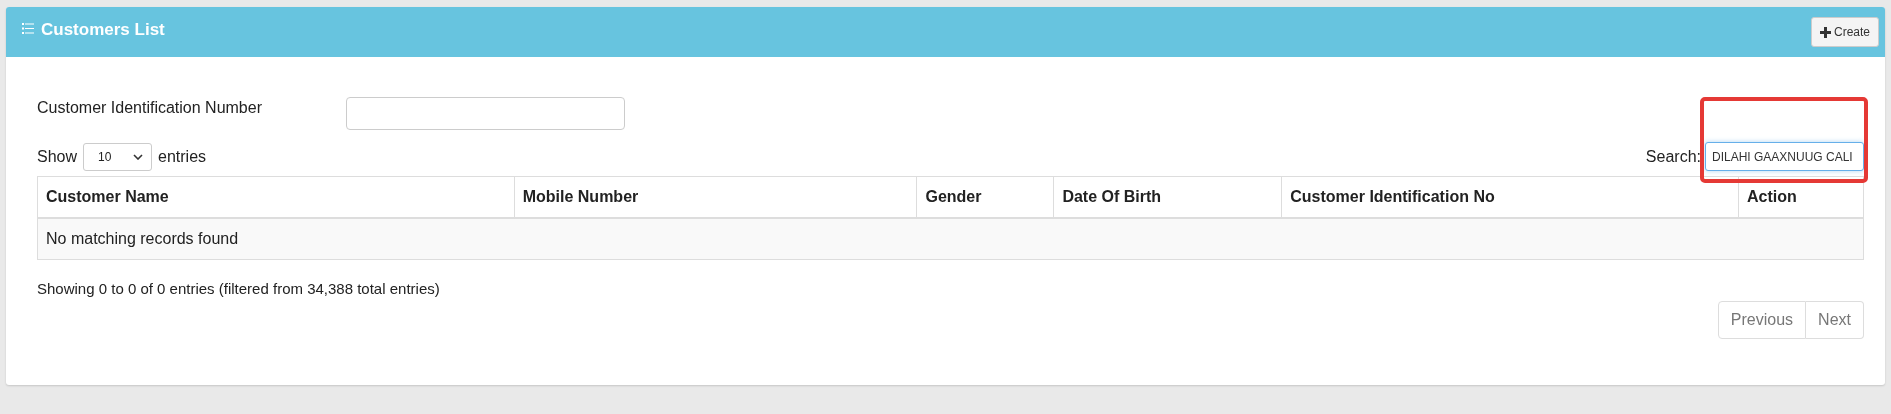  What do you see at coordinates (715, 197) in the screenshot?
I see `column-header: Mobile Number` at bounding box center [715, 197].